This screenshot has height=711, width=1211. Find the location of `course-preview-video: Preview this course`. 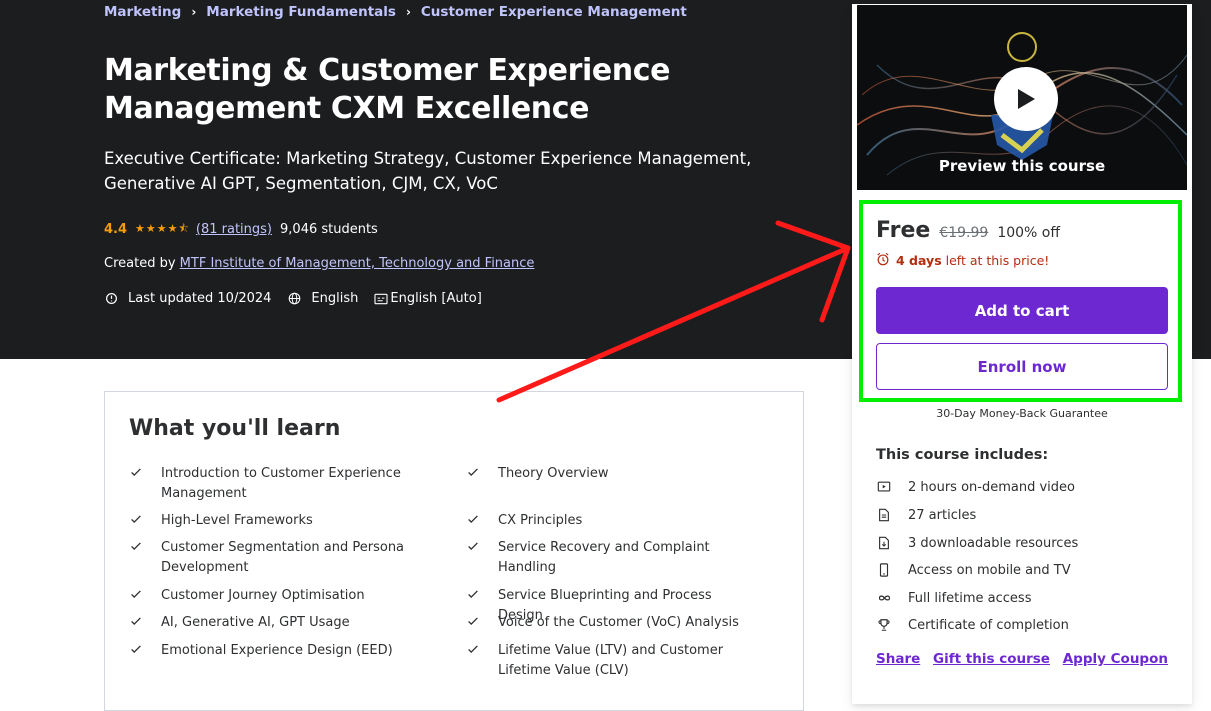

course-preview-video: Preview this course is located at coordinates (1022, 97).